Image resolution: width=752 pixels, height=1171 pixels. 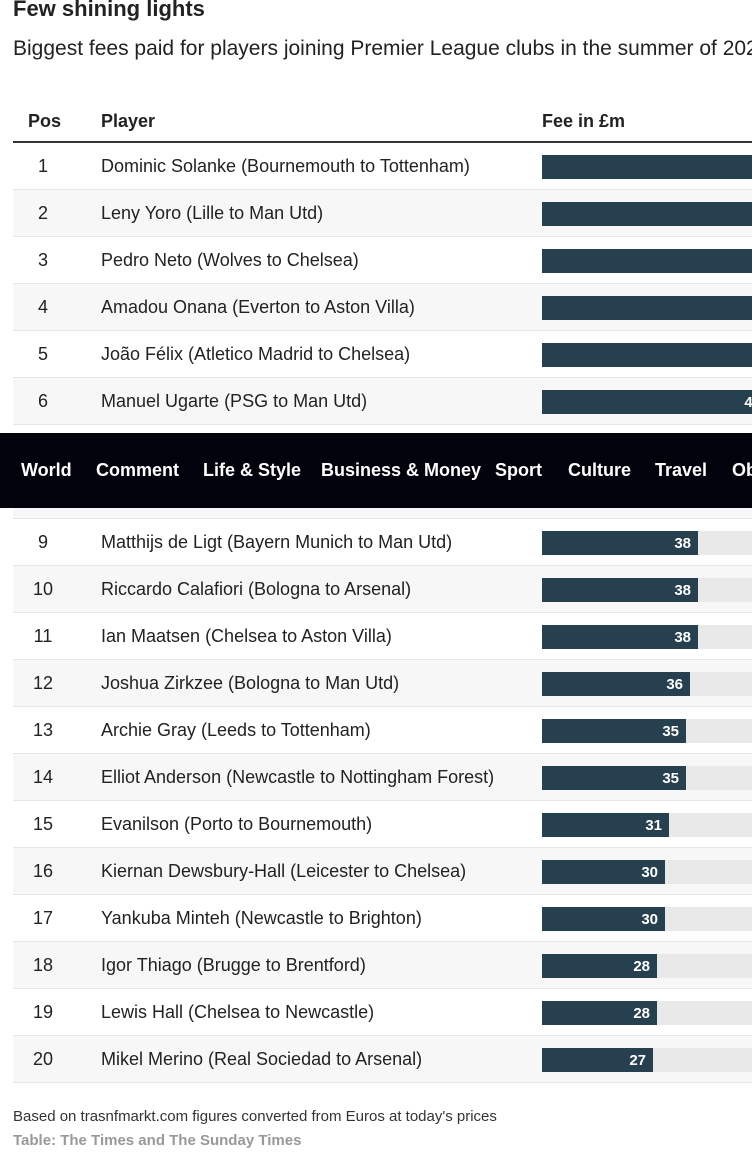 I want to click on fee-value-label: 31, so click(x=653, y=825).